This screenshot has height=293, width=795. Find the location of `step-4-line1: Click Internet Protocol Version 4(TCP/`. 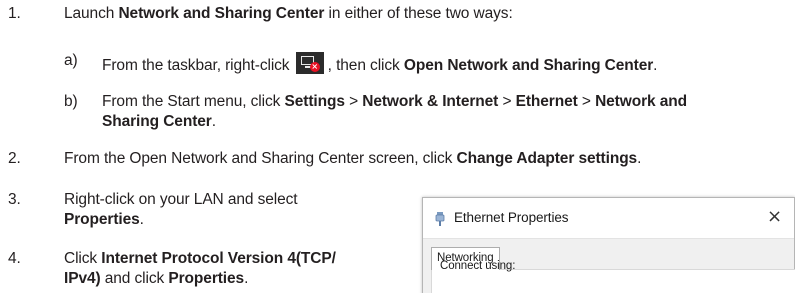

step-4-line1: Click Internet Protocol Version 4(TCP/ is located at coordinates (200, 259).